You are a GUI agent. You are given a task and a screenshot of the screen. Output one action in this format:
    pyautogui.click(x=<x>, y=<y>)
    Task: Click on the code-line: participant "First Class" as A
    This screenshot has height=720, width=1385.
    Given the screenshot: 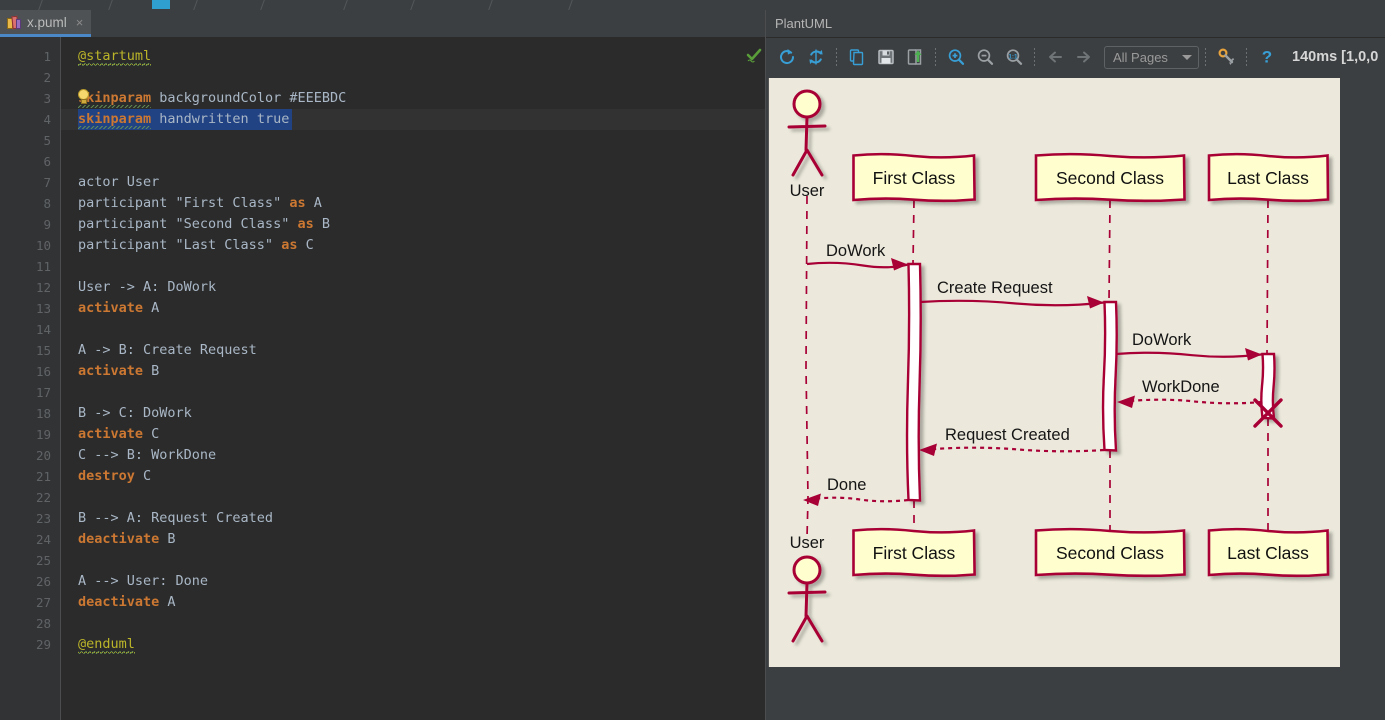 What is the action you would take?
    pyautogui.click(x=200, y=203)
    